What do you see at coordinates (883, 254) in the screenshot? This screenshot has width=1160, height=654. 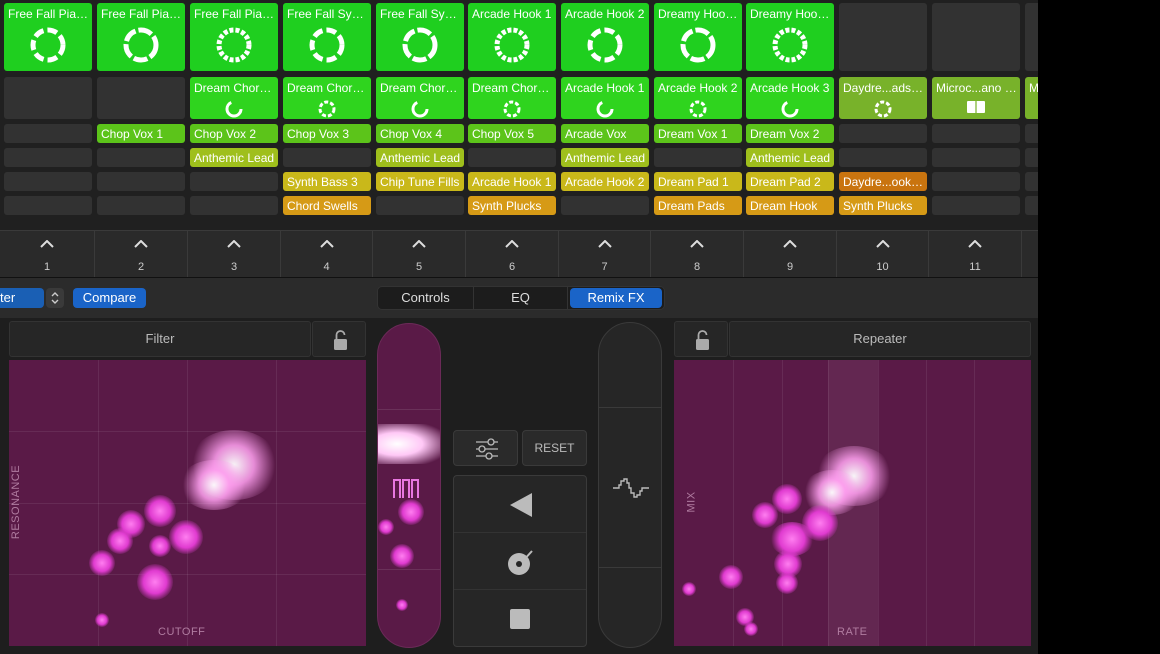 I see `track-stop-button: 10` at bounding box center [883, 254].